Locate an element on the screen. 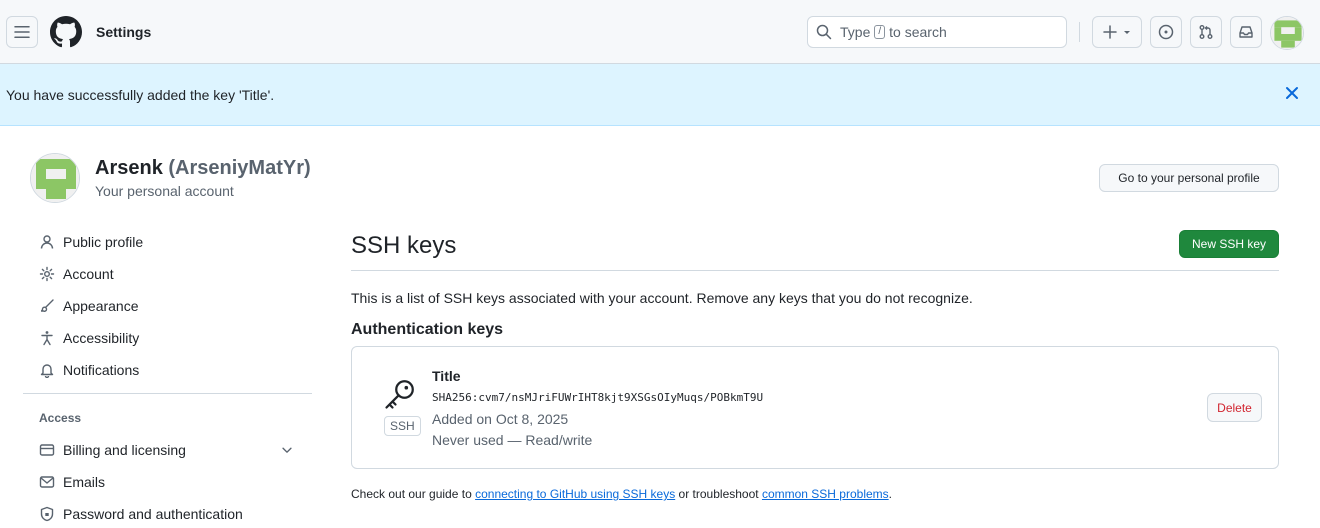 The width and height of the screenshot is (1320, 528). sidebar-item-label: Appearance is located at coordinates (101, 306).